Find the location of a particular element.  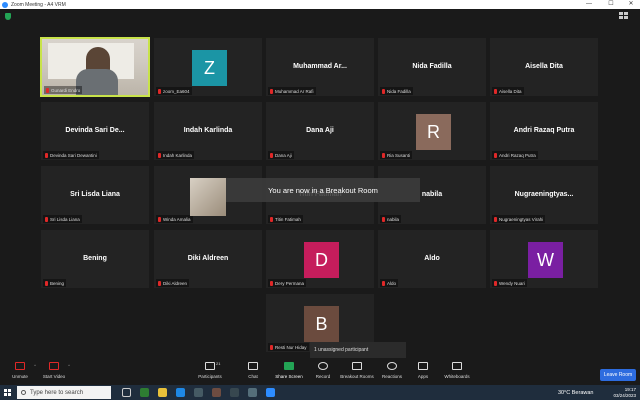

video-thumbnail is located at coordinates (208, 197).